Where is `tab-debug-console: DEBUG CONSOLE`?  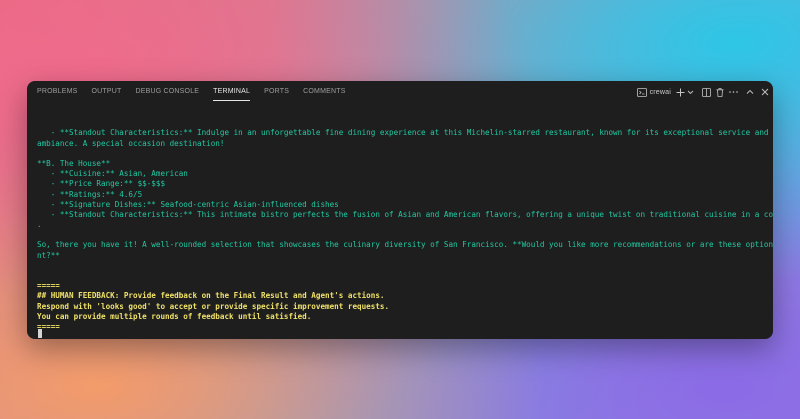
tab-debug-console: DEBUG CONSOLE is located at coordinates (167, 92).